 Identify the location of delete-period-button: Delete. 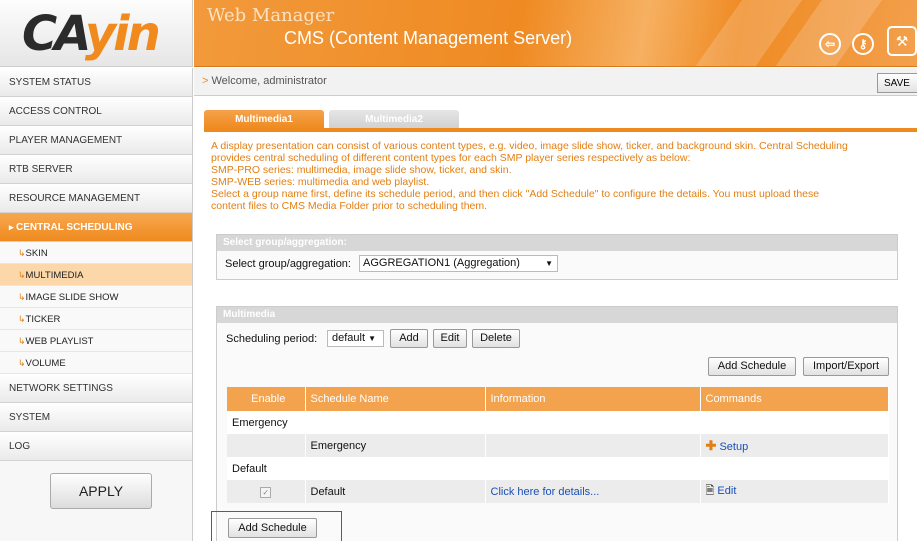
(496, 338).